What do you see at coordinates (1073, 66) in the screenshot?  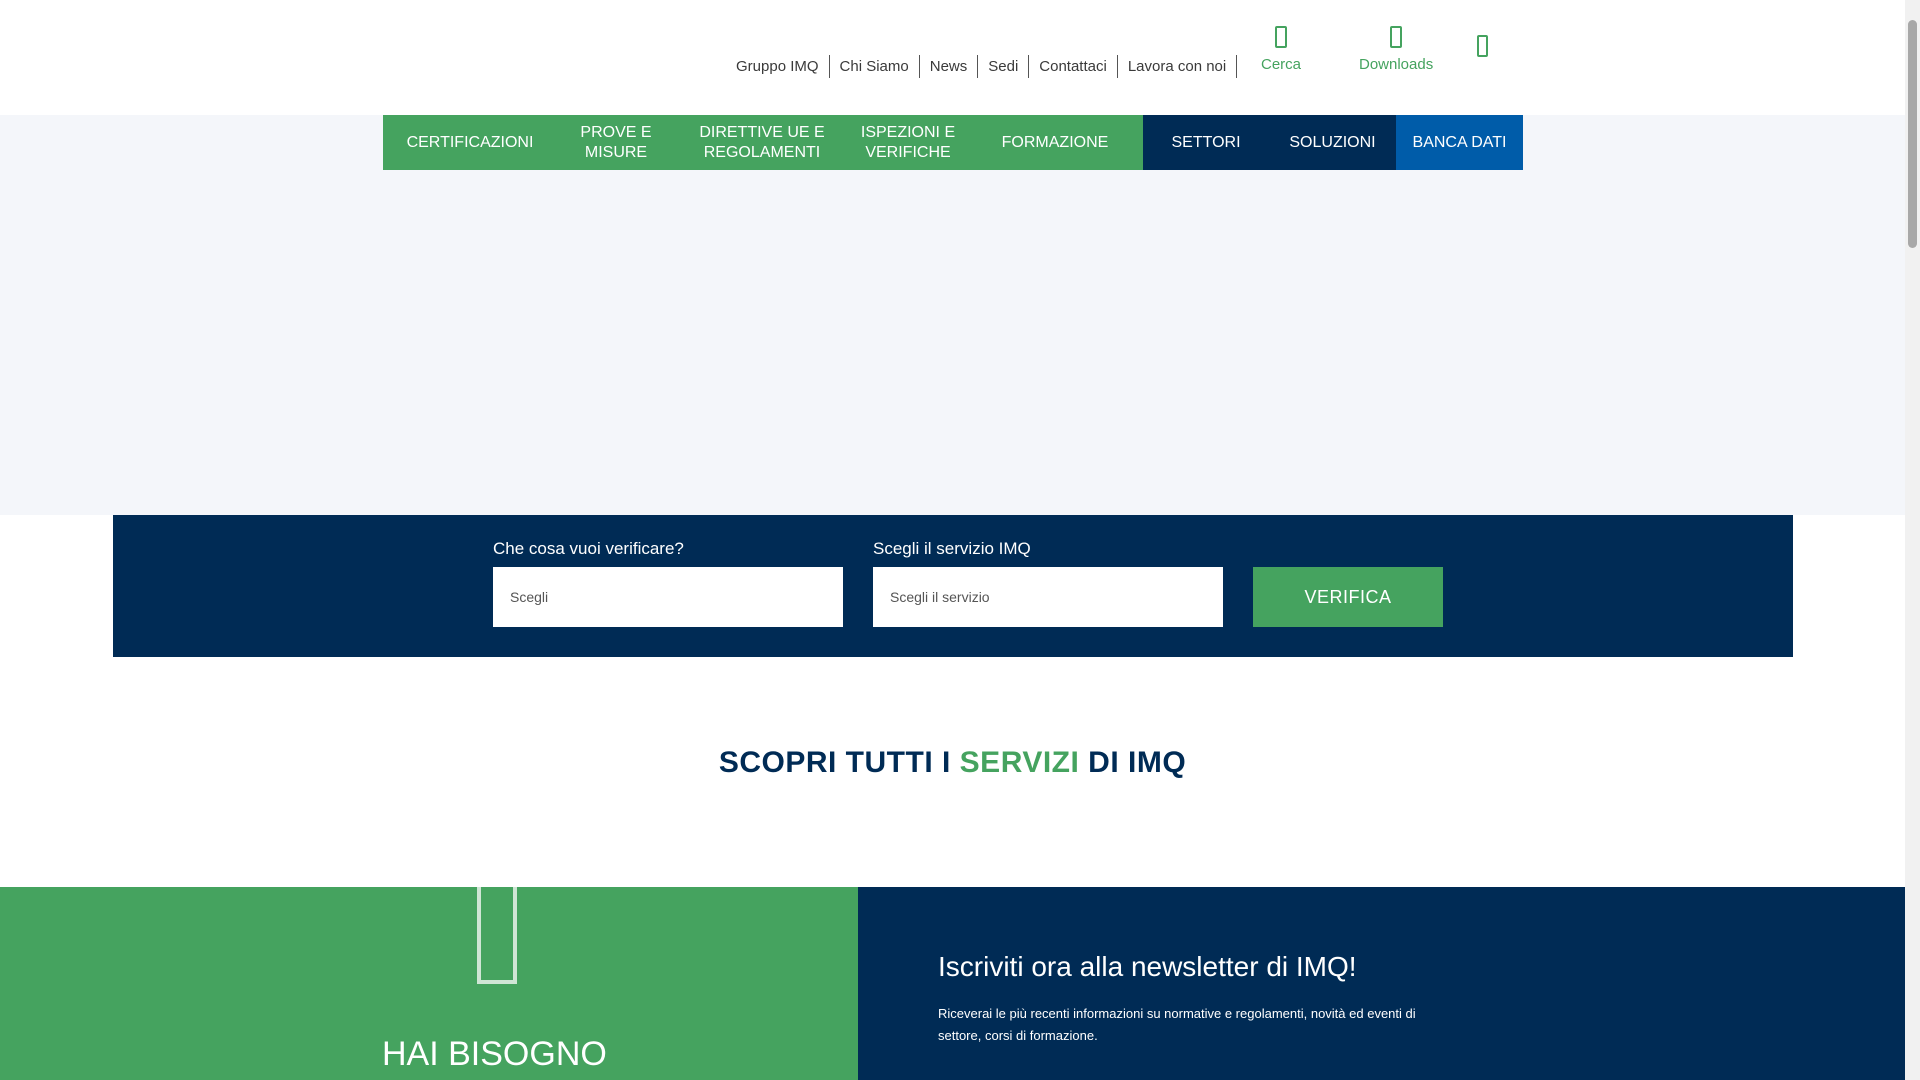 I see `top-link-contattaci: Contattaci` at bounding box center [1073, 66].